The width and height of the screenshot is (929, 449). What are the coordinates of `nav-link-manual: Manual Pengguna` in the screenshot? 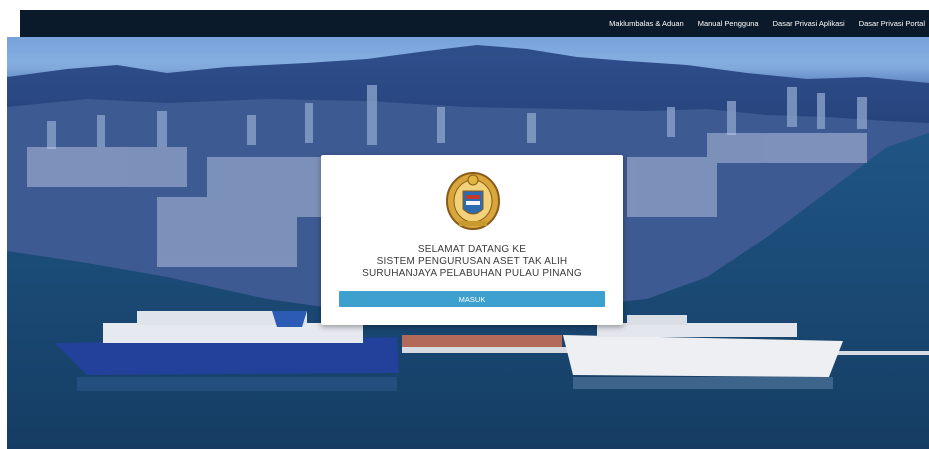 It's located at (728, 23).